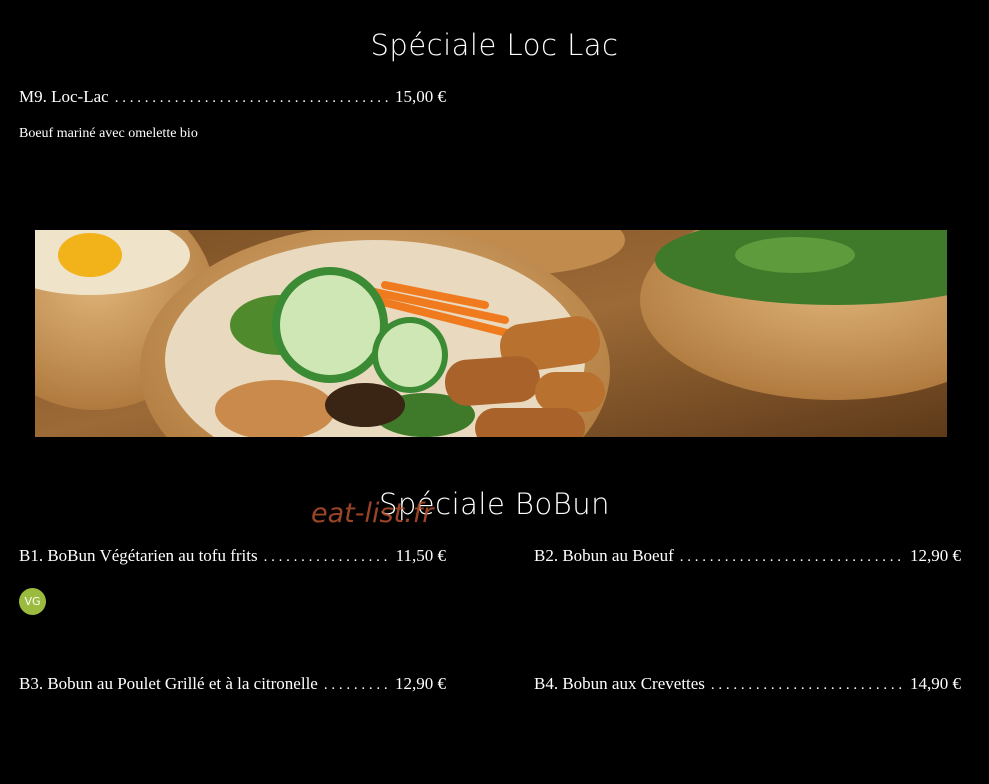 Image resolution: width=989 pixels, height=784 pixels. What do you see at coordinates (604, 555) in the screenshot?
I see `item-name: B2. Bobun au Boeuf` at bounding box center [604, 555].